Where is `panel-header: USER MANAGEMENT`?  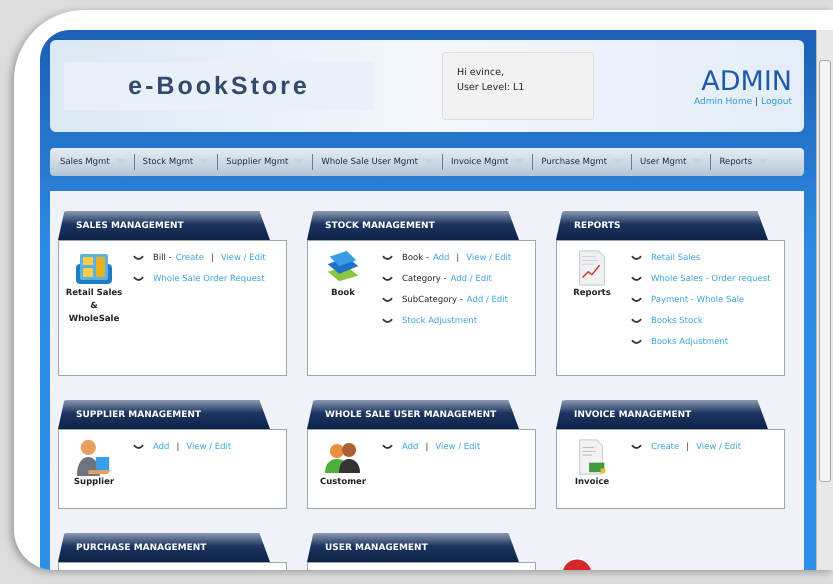
panel-header: USER MANAGEMENT is located at coordinates (413, 547).